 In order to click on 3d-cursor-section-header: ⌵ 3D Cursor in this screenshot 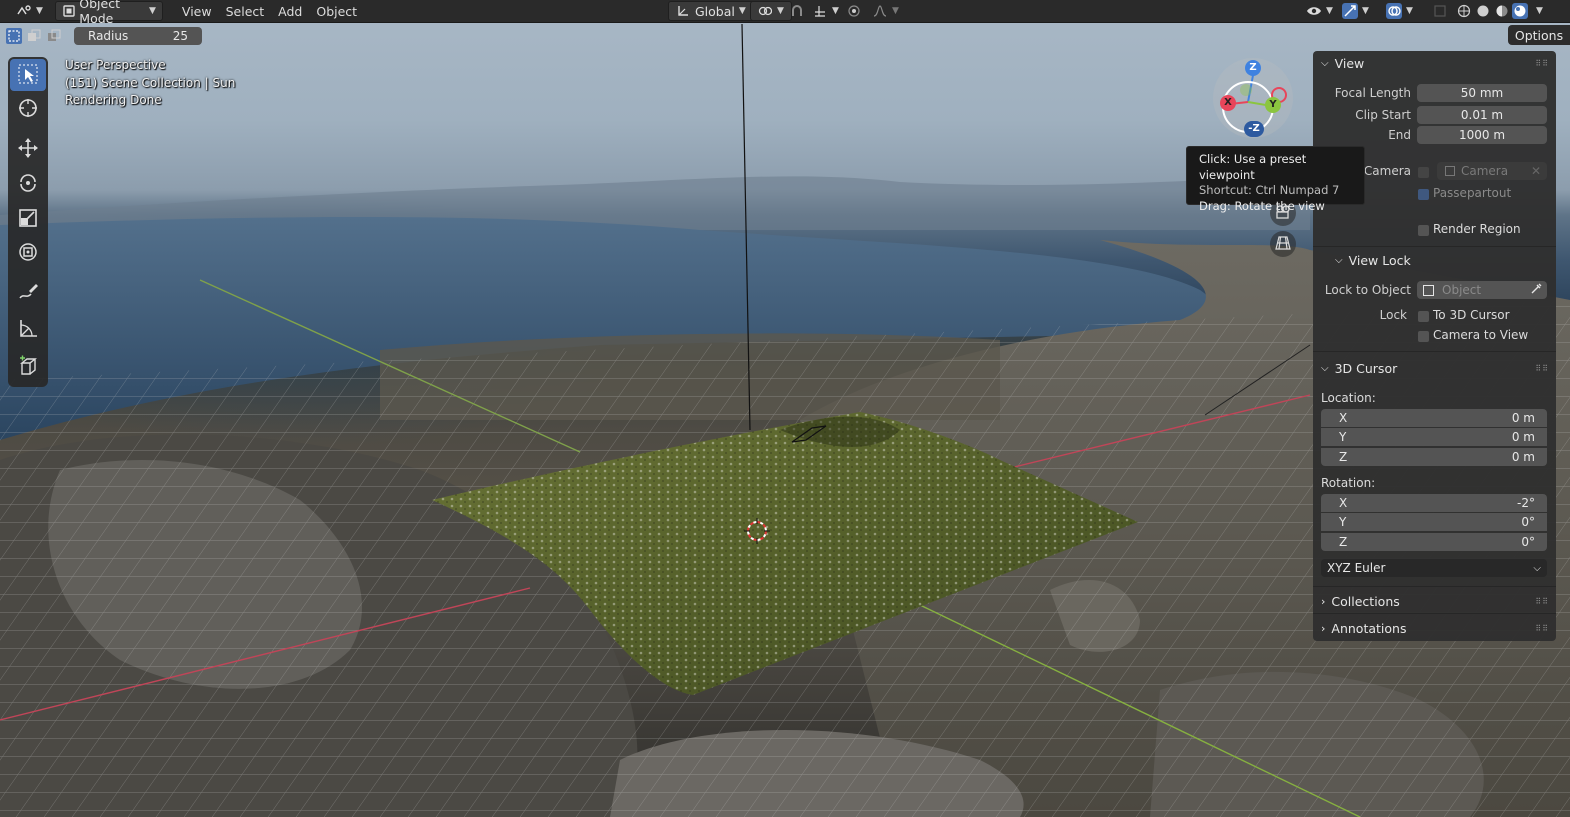, I will do `click(1359, 368)`.